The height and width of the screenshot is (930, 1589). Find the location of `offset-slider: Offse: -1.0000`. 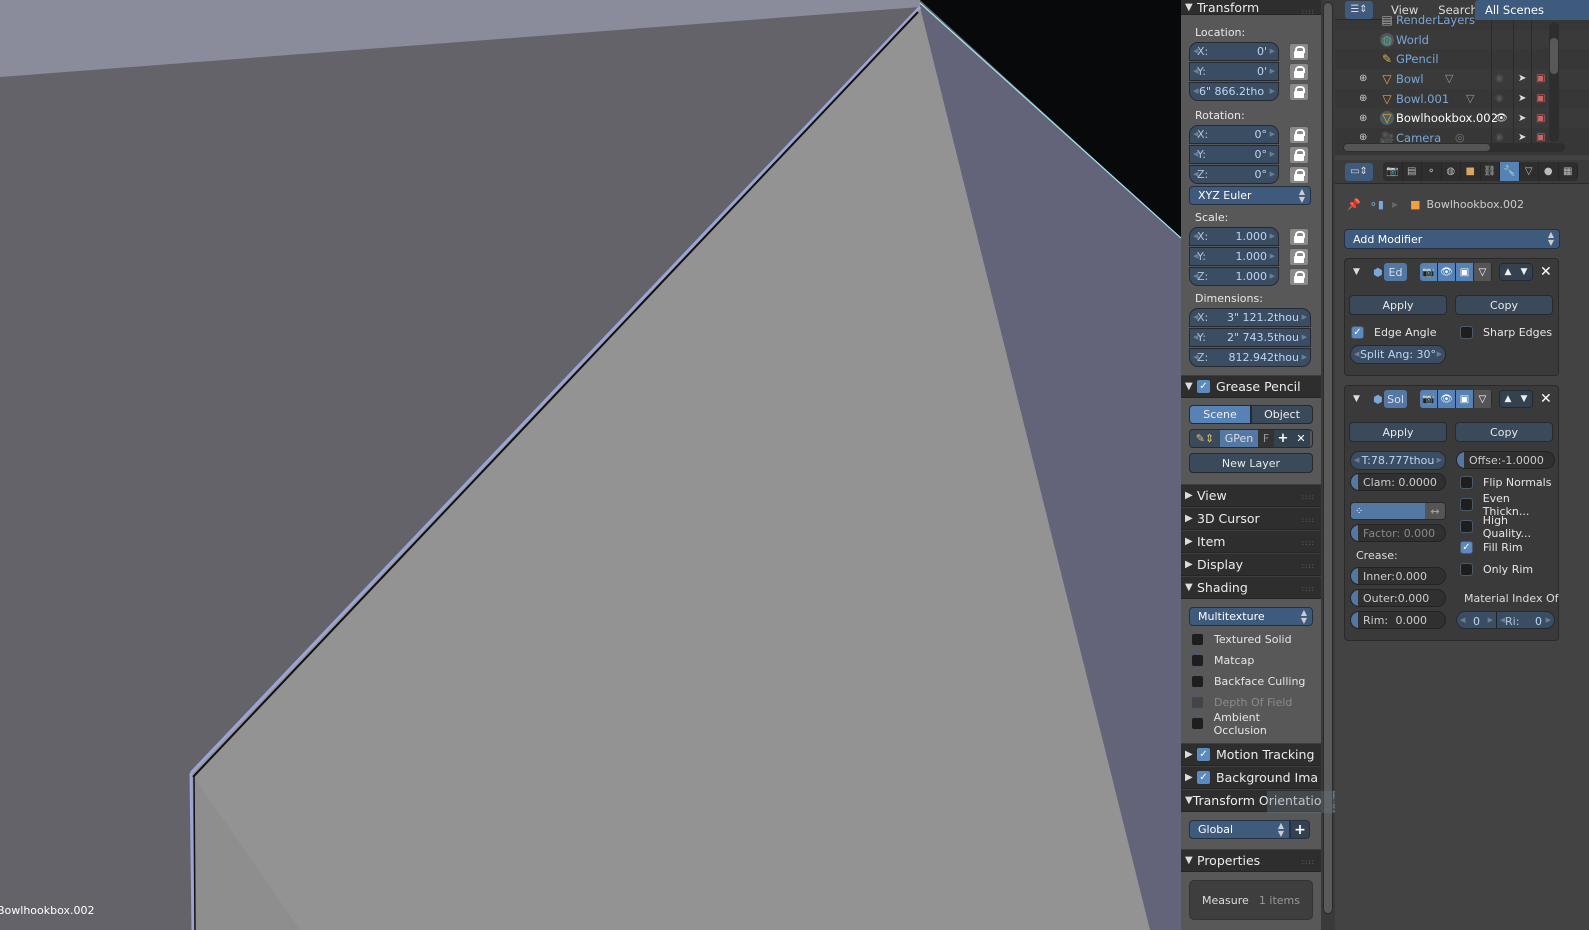

offset-slider: Offse: -1.0000 is located at coordinates (1505, 460).